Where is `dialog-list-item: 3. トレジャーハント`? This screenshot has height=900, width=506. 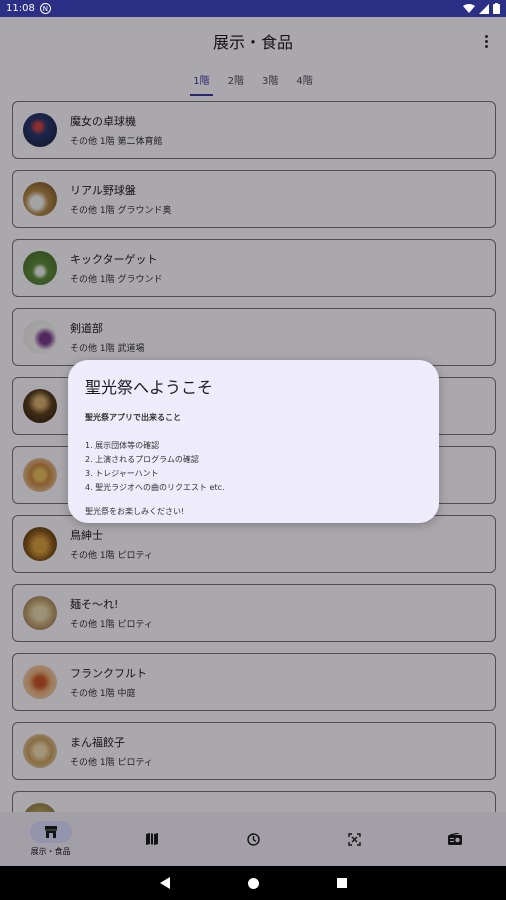
dialog-list-item: 3. トレジャーハント is located at coordinates (122, 473).